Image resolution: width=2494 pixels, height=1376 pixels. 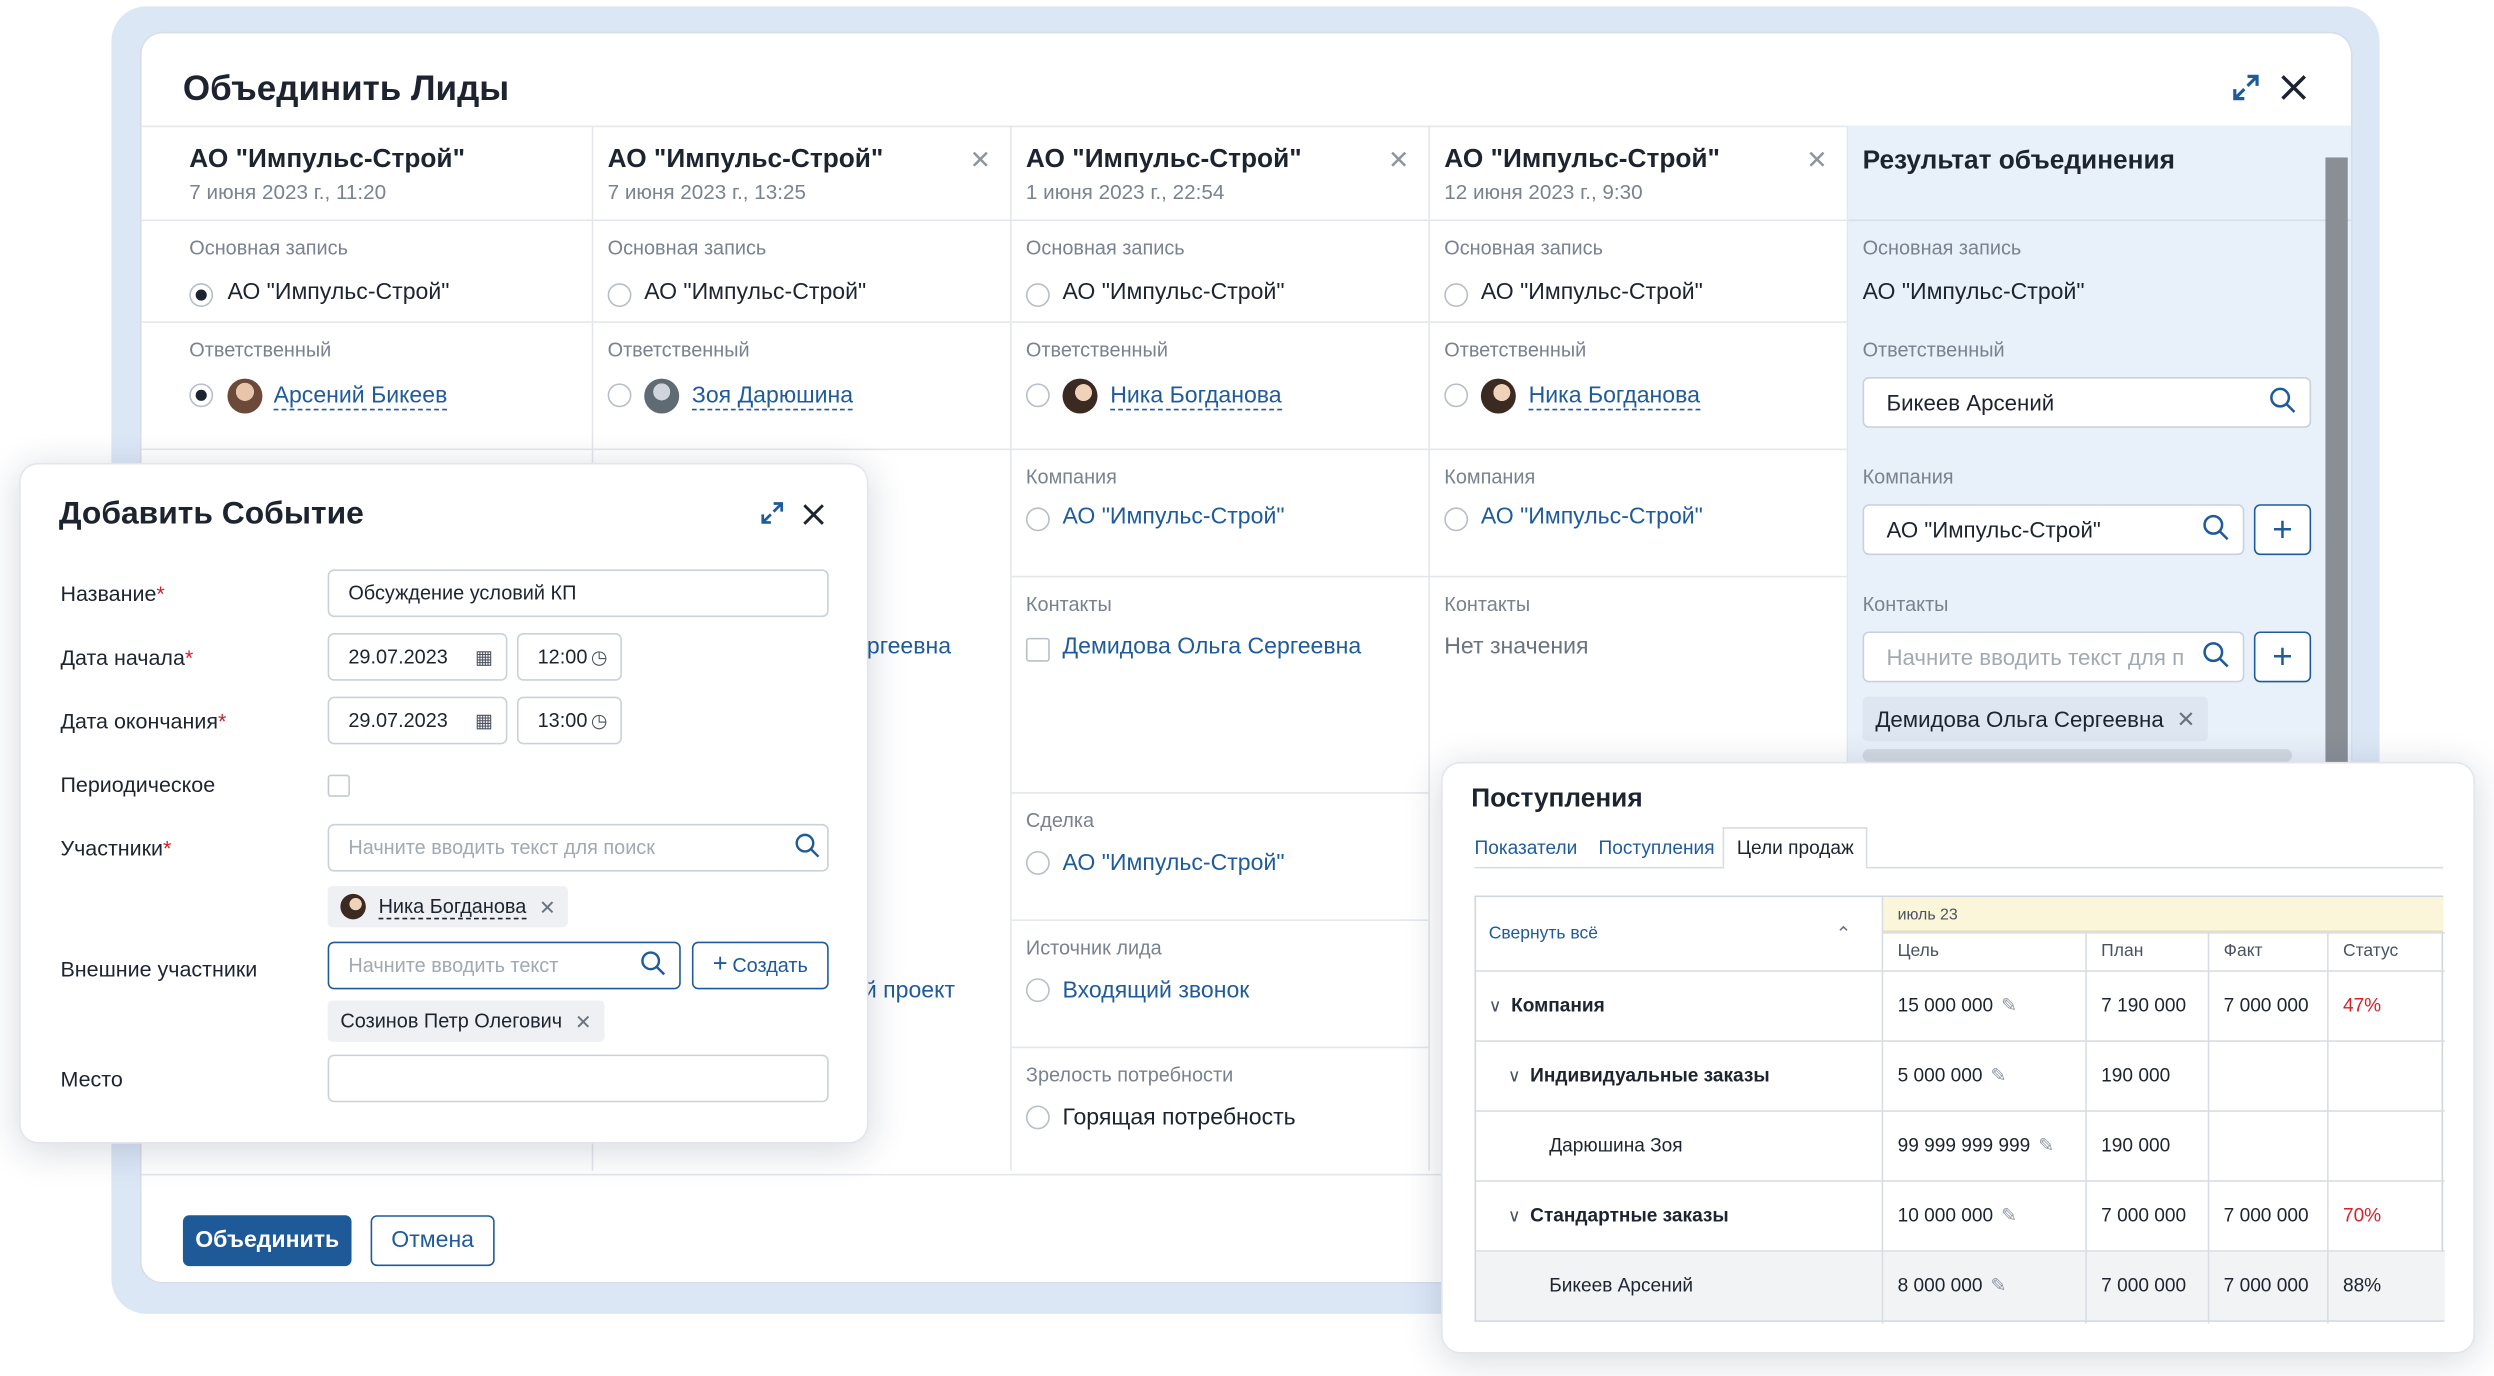 I want to click on cancel-button: Отмена, so click(x=432, y=1241).